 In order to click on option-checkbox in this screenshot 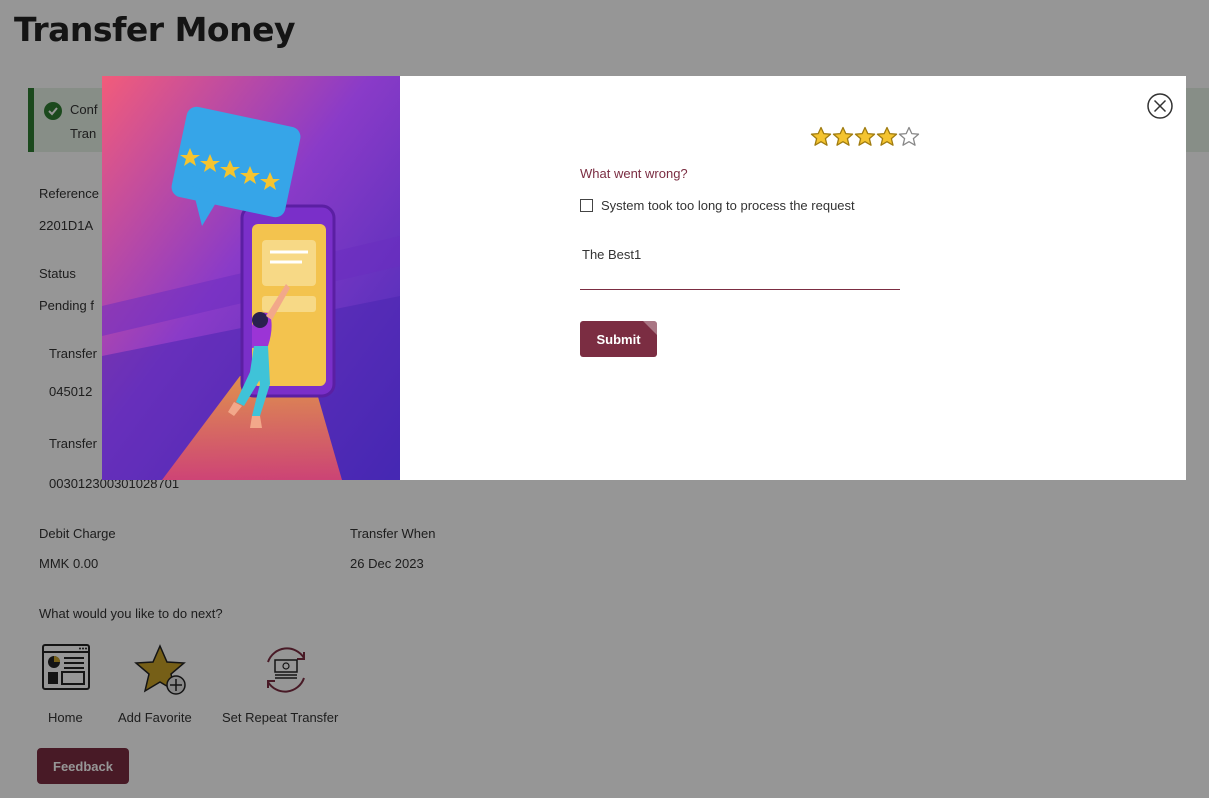, I will do `click(586, 205)`.